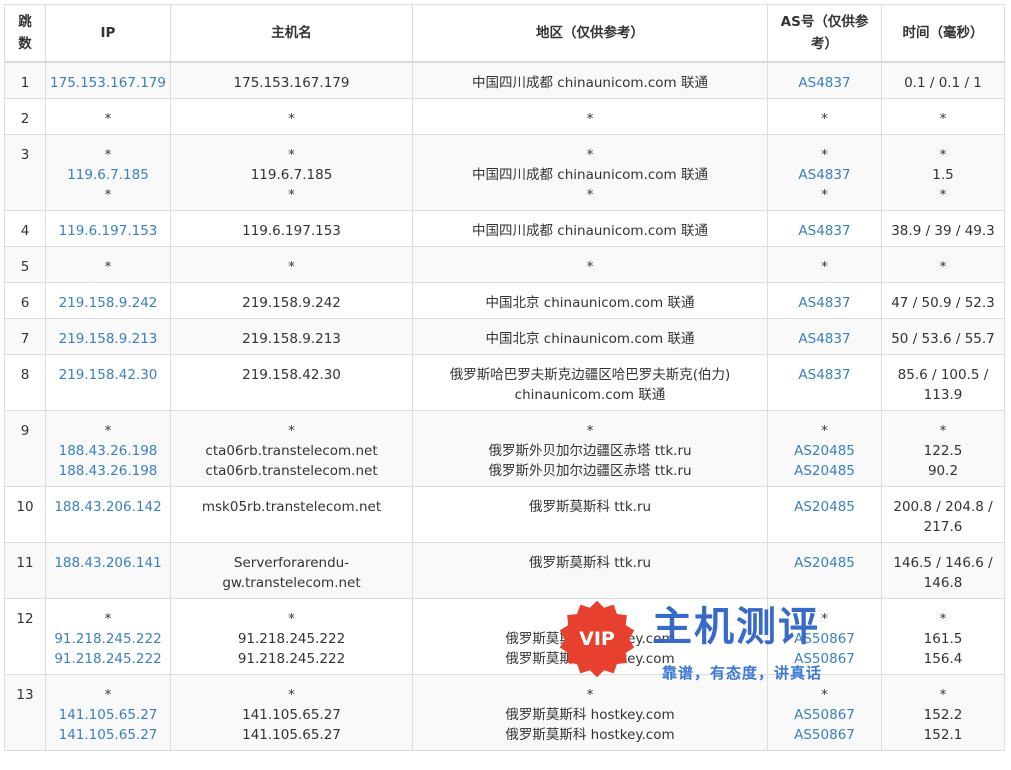 The width and height of the screenshot is (1011, 770). I want to click on ip-link: 188.43.206.141, so click(108, 563).